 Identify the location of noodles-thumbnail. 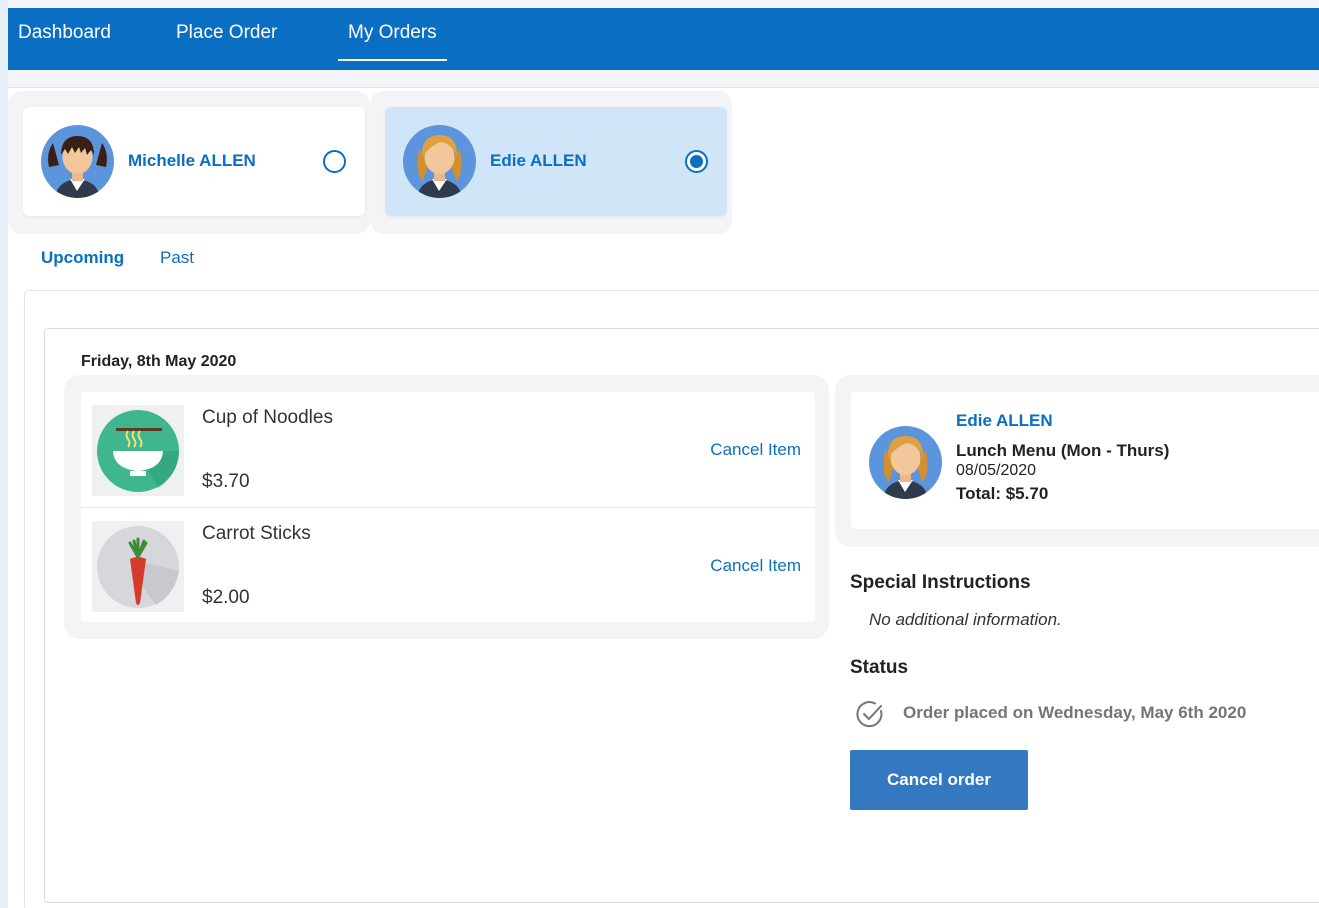
(138, 450).